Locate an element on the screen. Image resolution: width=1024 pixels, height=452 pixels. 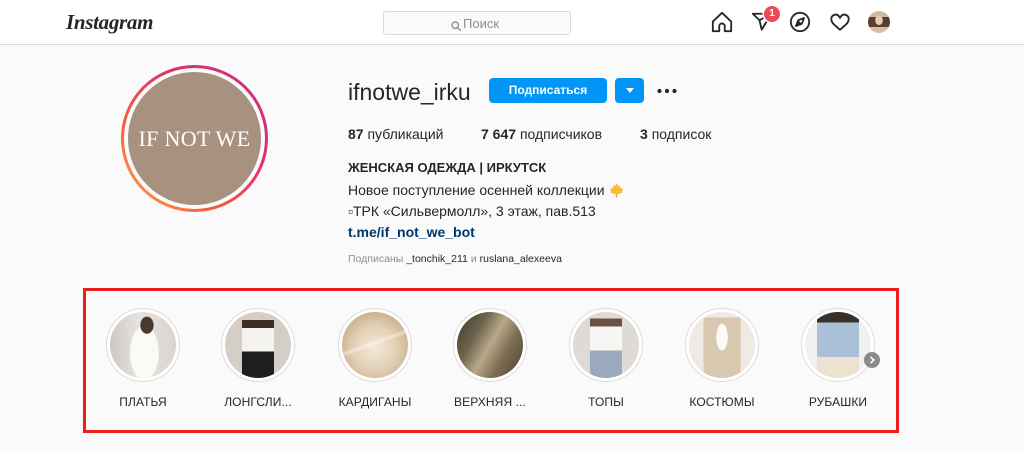
profile-avatar-icon is located at coordinates (879, 22).